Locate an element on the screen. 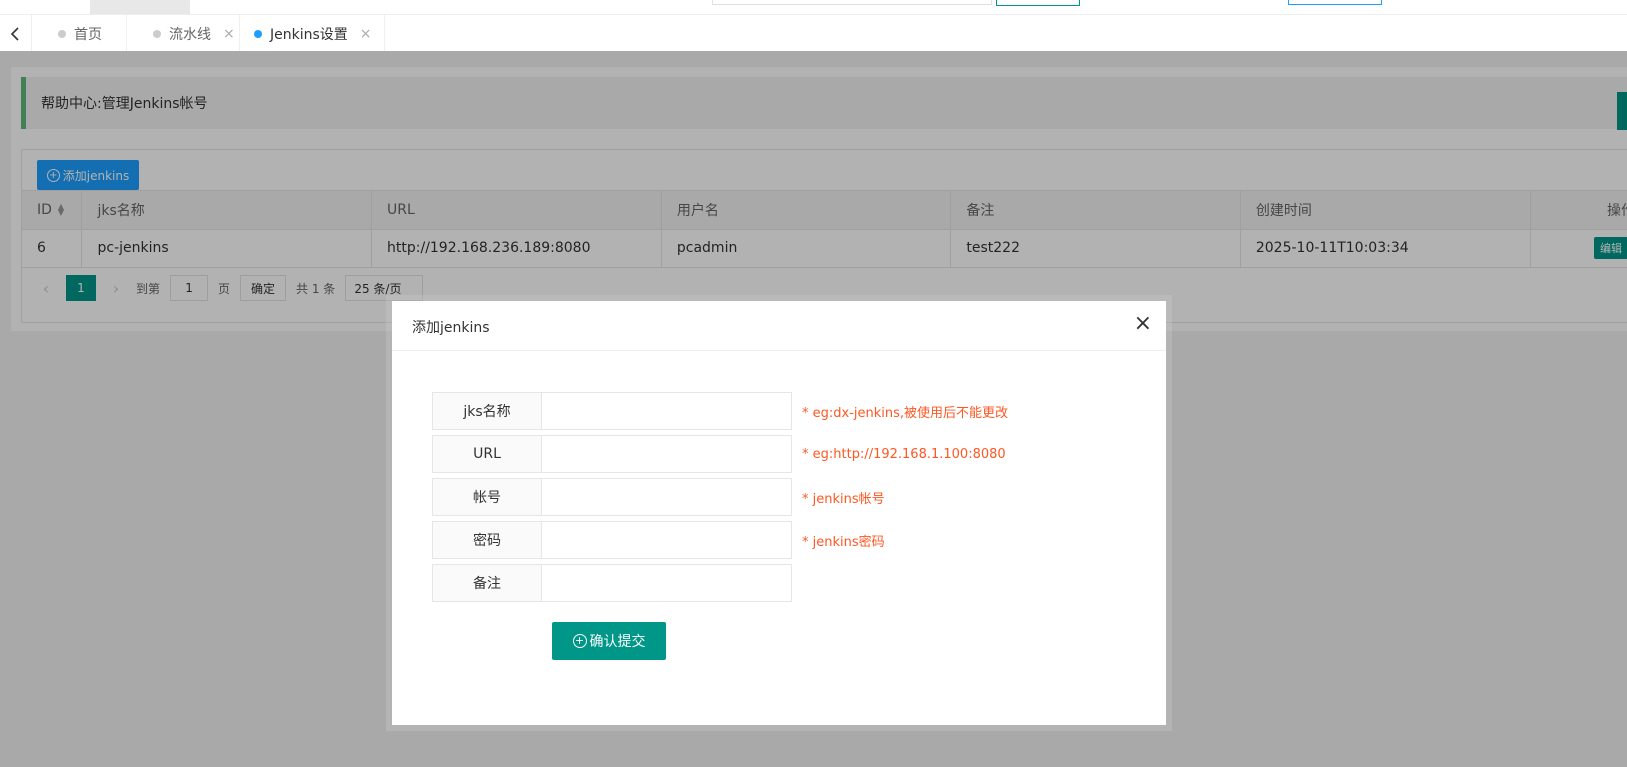  field-label: jks名称 is located at coordinates (487, 411).